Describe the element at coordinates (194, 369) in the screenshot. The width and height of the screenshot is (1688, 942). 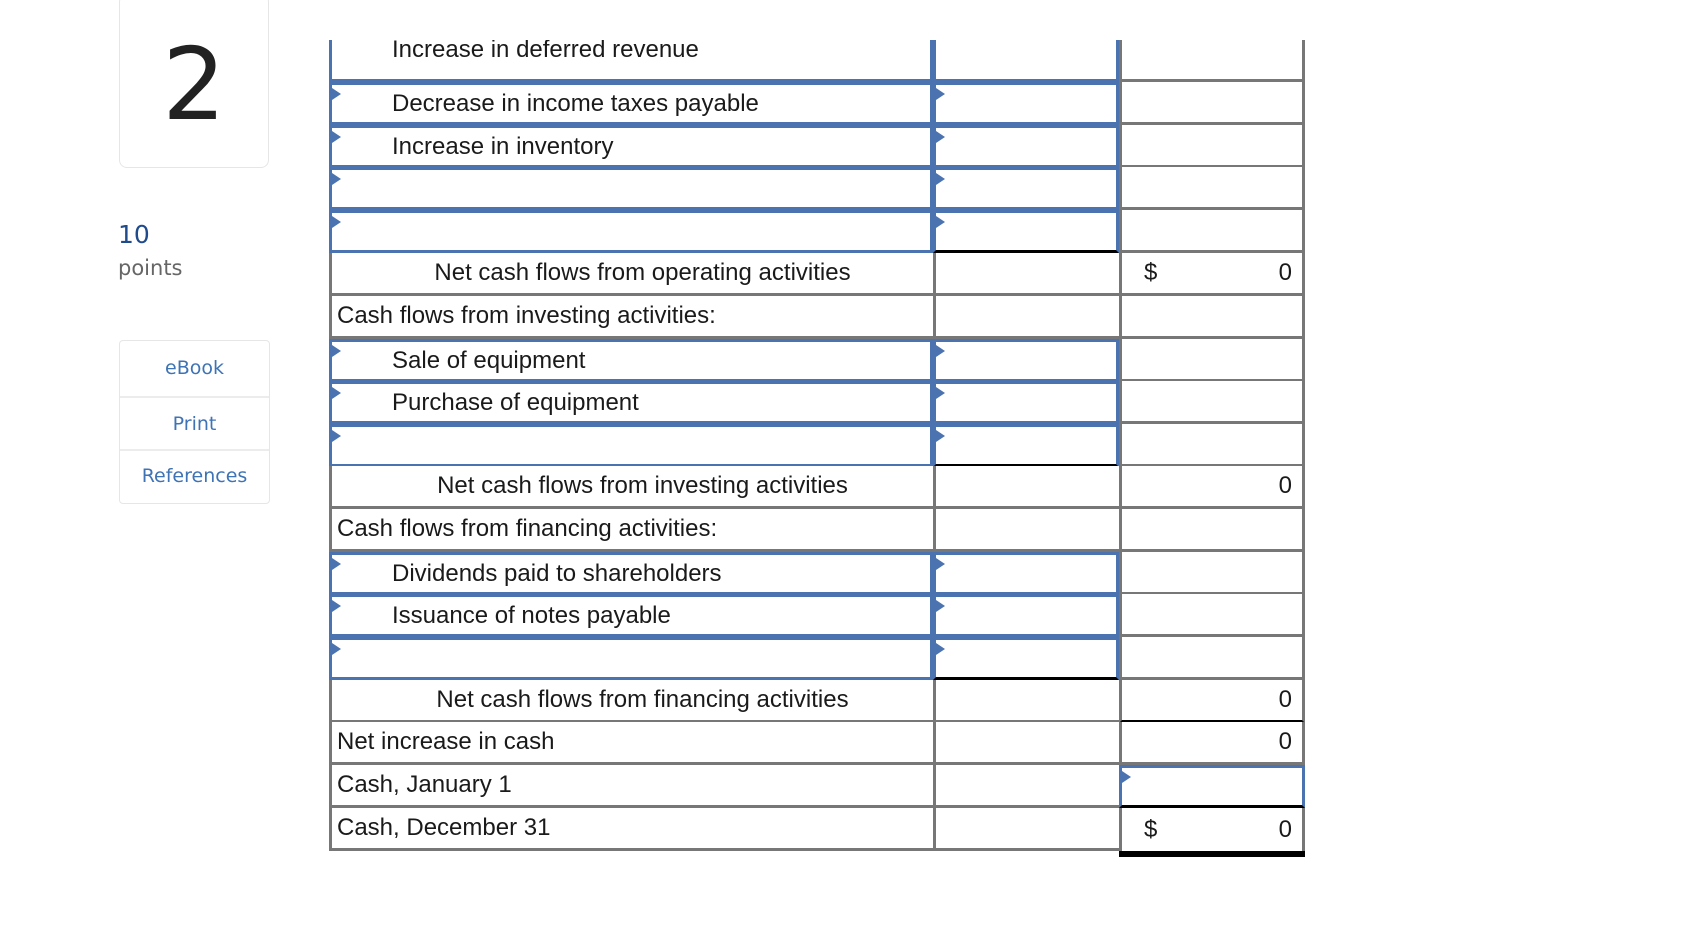
I see `ebook-link: eBook` at that location.